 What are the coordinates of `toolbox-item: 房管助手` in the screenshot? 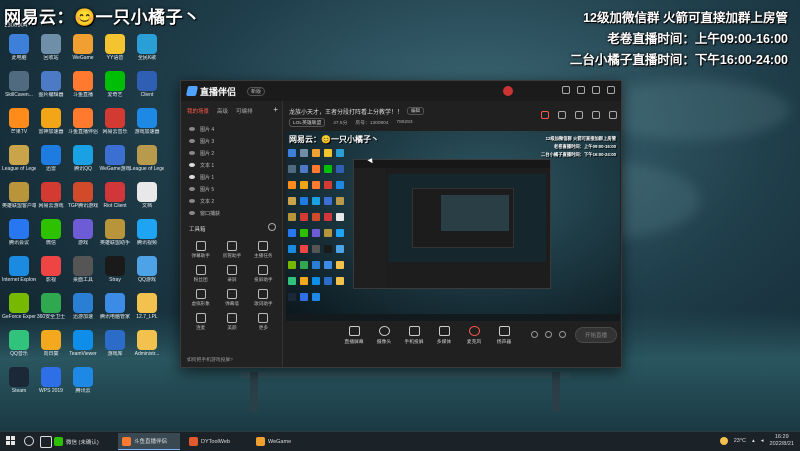 It's located at (231, 250).